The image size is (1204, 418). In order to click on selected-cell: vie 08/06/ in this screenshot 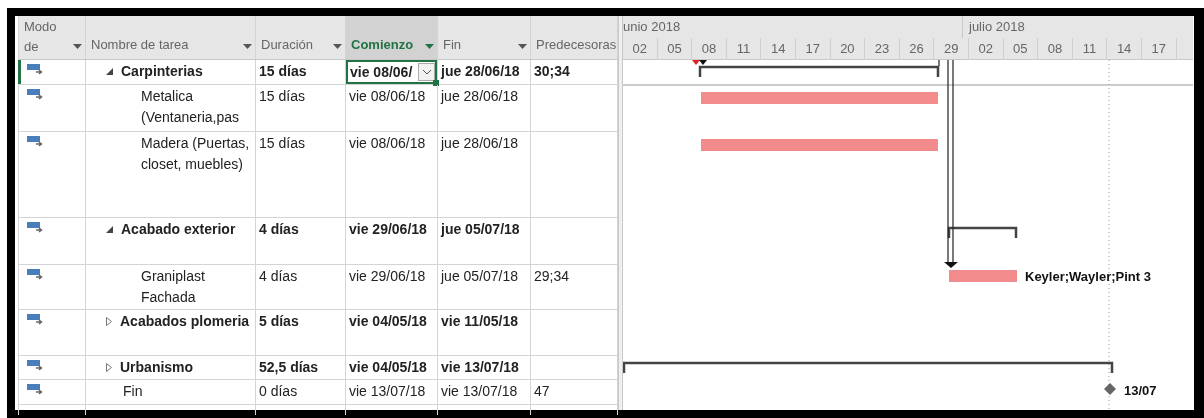, I will do `click(391, 72)`.